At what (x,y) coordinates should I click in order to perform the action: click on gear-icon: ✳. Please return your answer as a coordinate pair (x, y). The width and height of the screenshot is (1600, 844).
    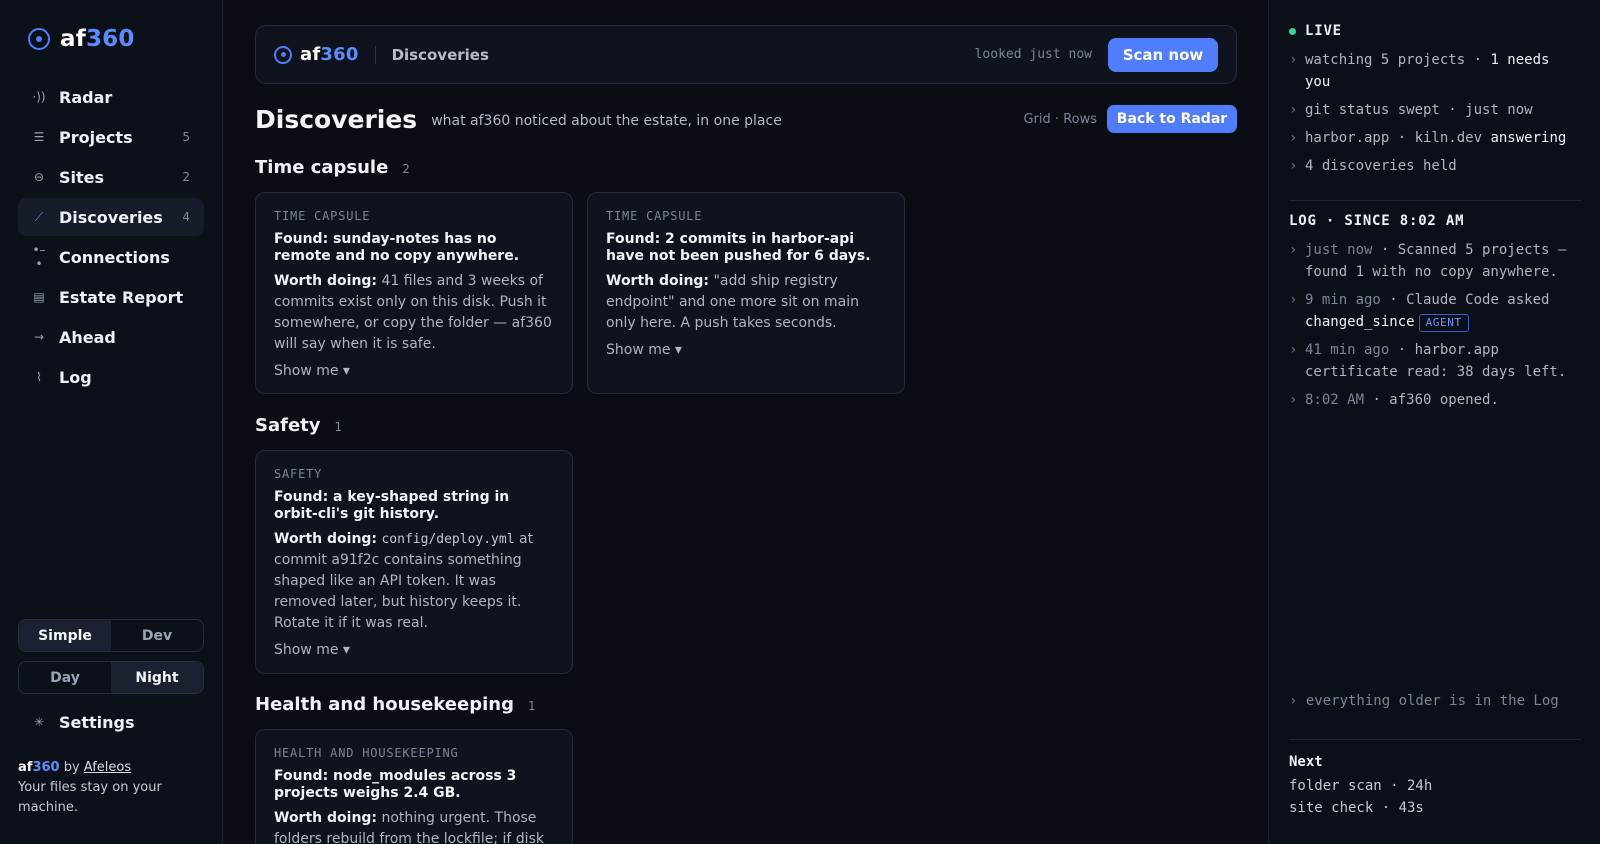
    Looking at the image, I should click on (39, 722).